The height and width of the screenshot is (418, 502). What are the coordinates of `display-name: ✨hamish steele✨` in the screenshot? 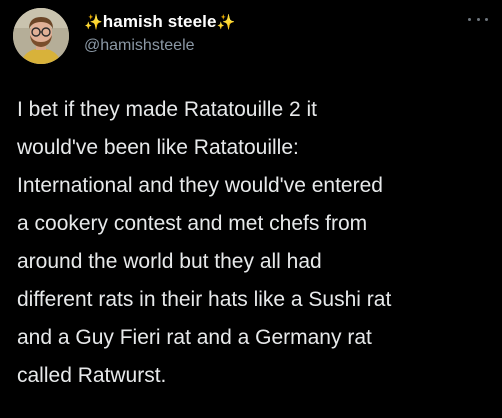 It's located at (159, 22).